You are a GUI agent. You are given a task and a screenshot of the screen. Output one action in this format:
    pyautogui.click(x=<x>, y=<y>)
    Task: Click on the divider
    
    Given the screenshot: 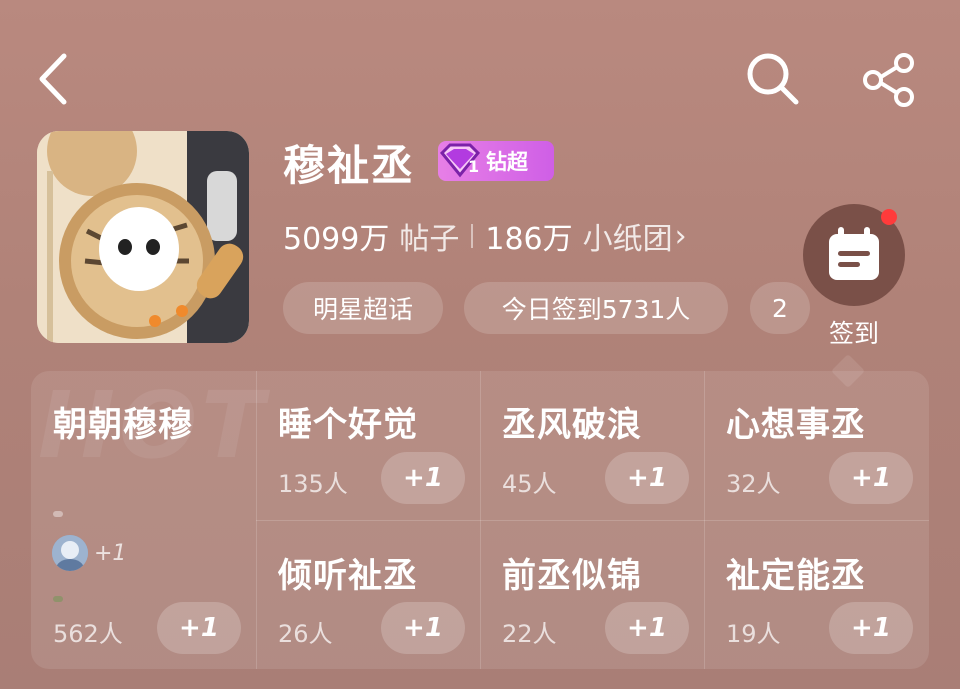 What is the action you would take?
    pyautogui.click(x=592, y=520)
    